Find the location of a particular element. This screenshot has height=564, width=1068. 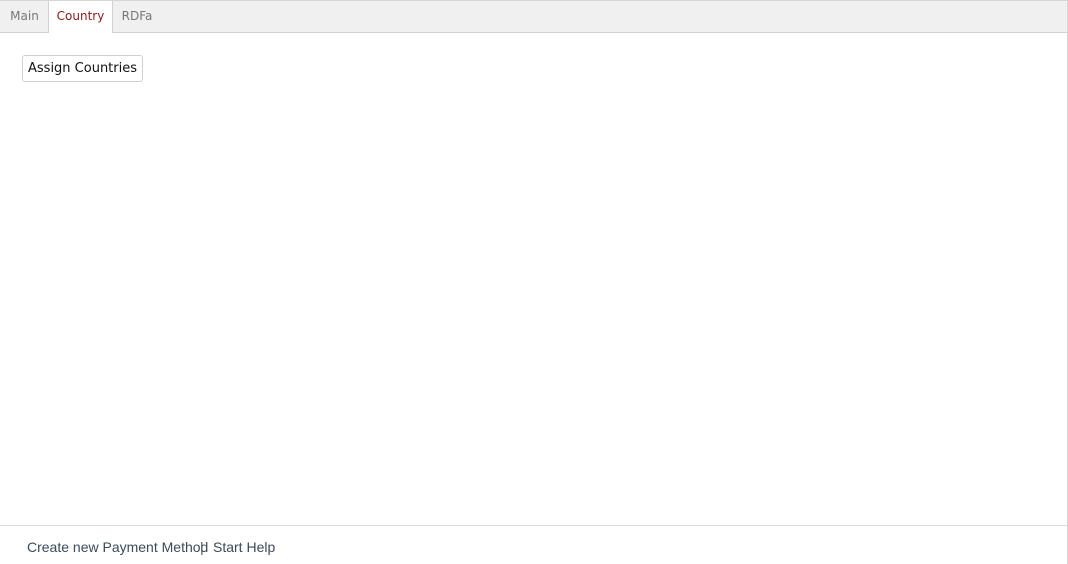

footer: Create new Payment Method | Start Help is located at coordinates (533, 544).